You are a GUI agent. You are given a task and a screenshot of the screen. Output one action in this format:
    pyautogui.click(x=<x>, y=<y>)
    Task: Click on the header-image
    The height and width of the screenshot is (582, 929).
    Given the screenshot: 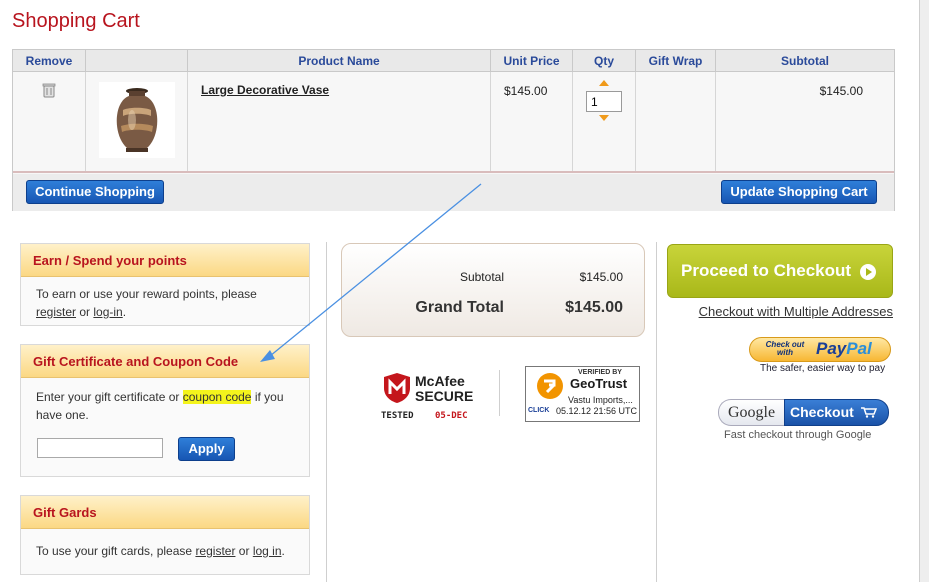 What is the action you would take?
    pyautogui.click(x=137, y=61)
    